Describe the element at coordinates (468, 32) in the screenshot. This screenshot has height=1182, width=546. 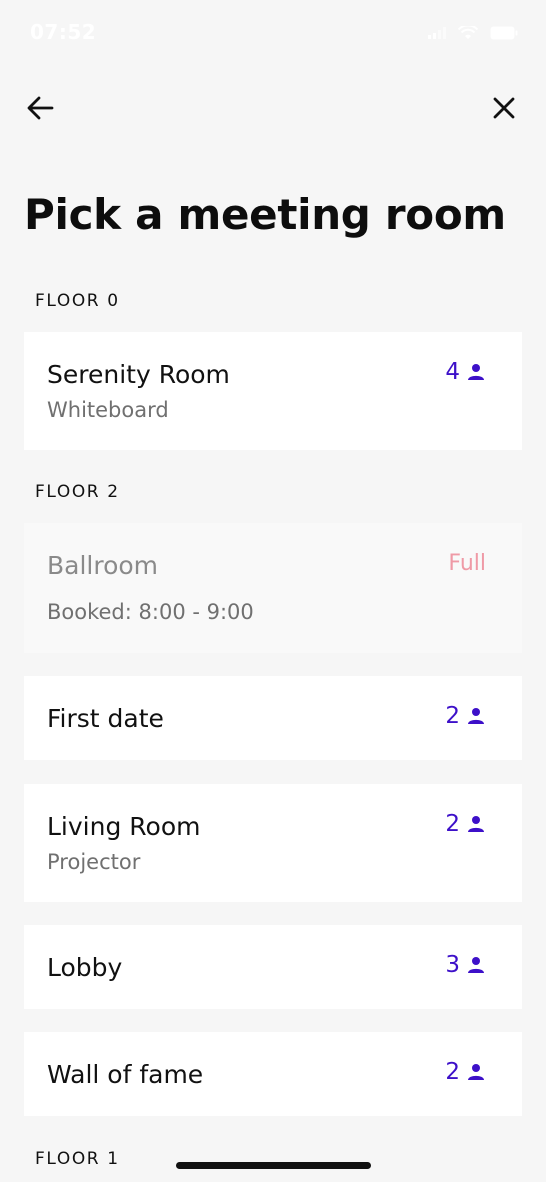
I see `wifi-icon` at that location.